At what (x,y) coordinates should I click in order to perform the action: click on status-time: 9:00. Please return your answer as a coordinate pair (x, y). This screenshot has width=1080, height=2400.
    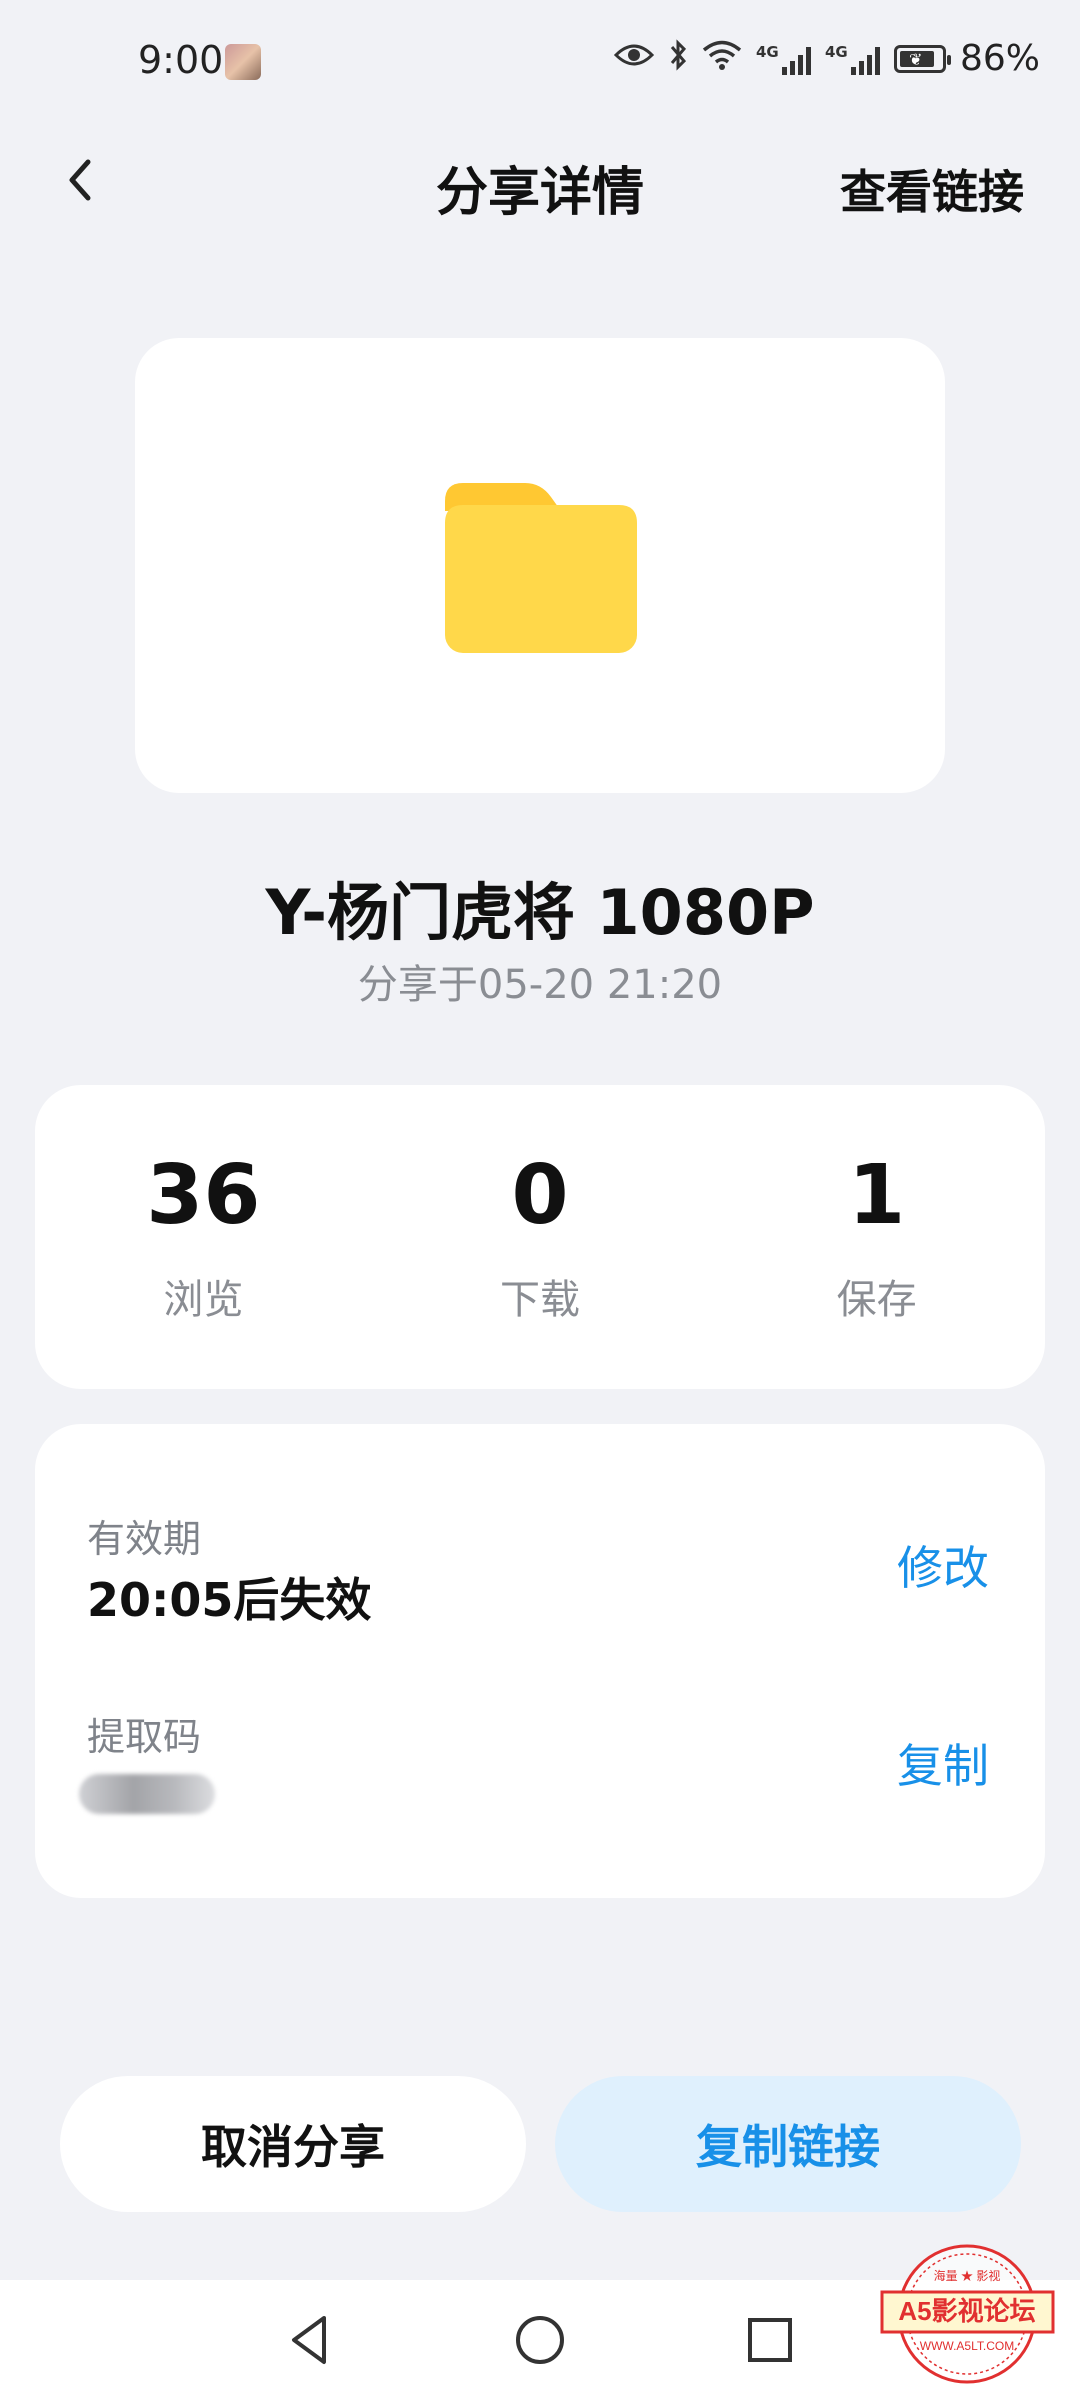
    Looking at the image, I should click on (181, 60).